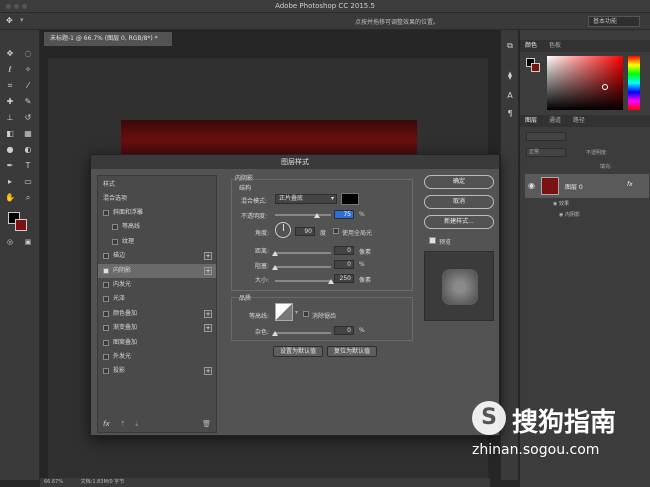 This screenshot has width=650, height=487. Describe the element at coordinates (510, 76) in the screenshot. I see `properties-panel-icon: ⧫` at that location.